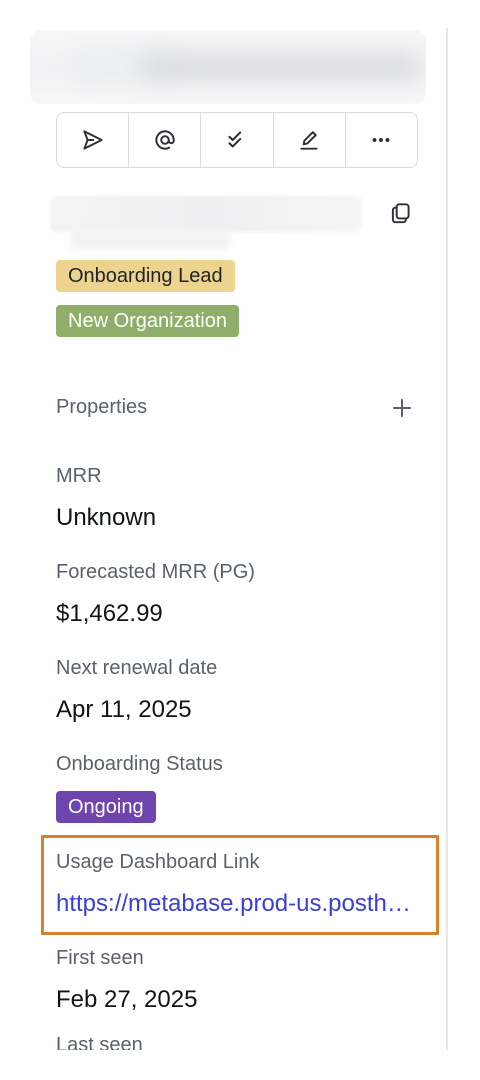 This screenshot has height=1080, width=480. I want to click on copy-icon, so click(400, 213).